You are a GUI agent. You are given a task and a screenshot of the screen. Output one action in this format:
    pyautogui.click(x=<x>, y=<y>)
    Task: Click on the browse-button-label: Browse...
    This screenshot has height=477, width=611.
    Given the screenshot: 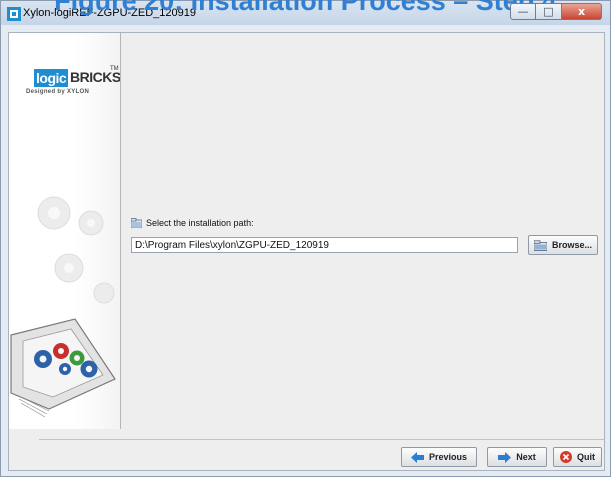 What is the action you would take?
    pyautogui.click(x=571, y=245)
    